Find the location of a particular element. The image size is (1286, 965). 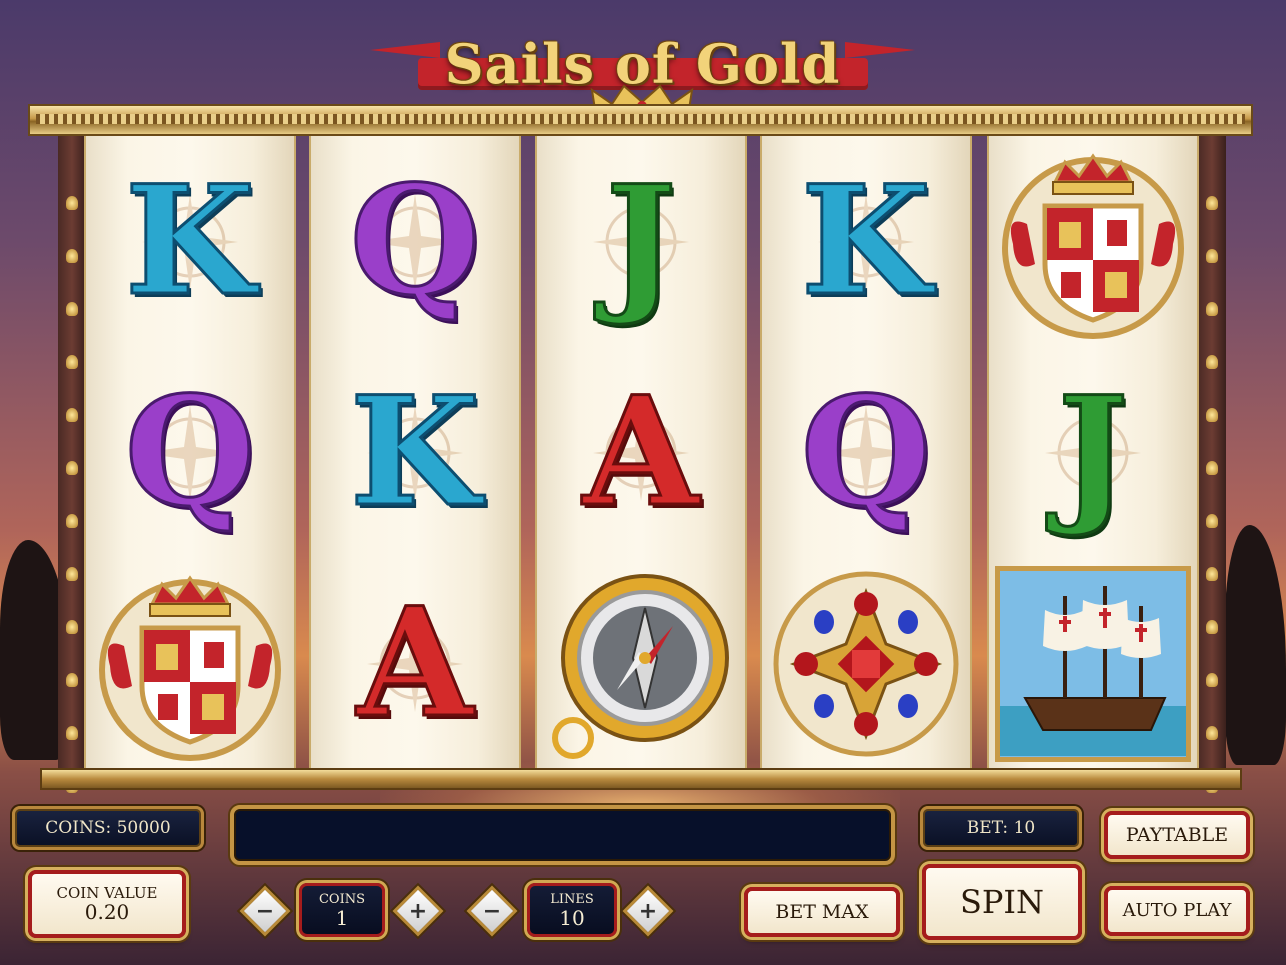

coins-increase-button: + is located at coordinates (418, 911).